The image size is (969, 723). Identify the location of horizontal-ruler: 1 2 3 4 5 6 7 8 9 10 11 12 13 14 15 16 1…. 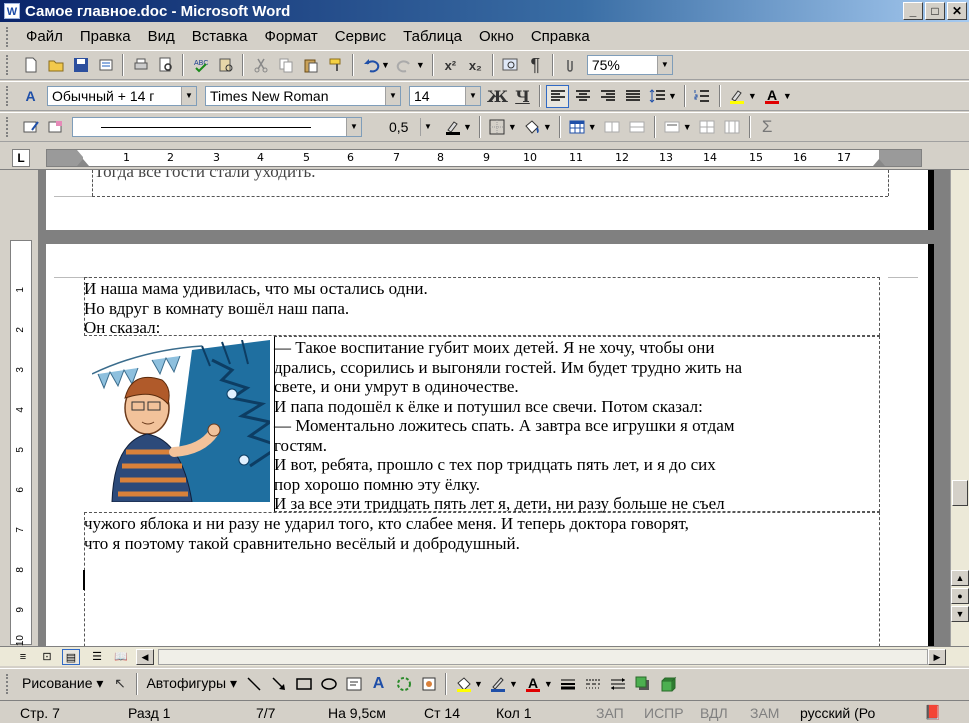
(484, 158).